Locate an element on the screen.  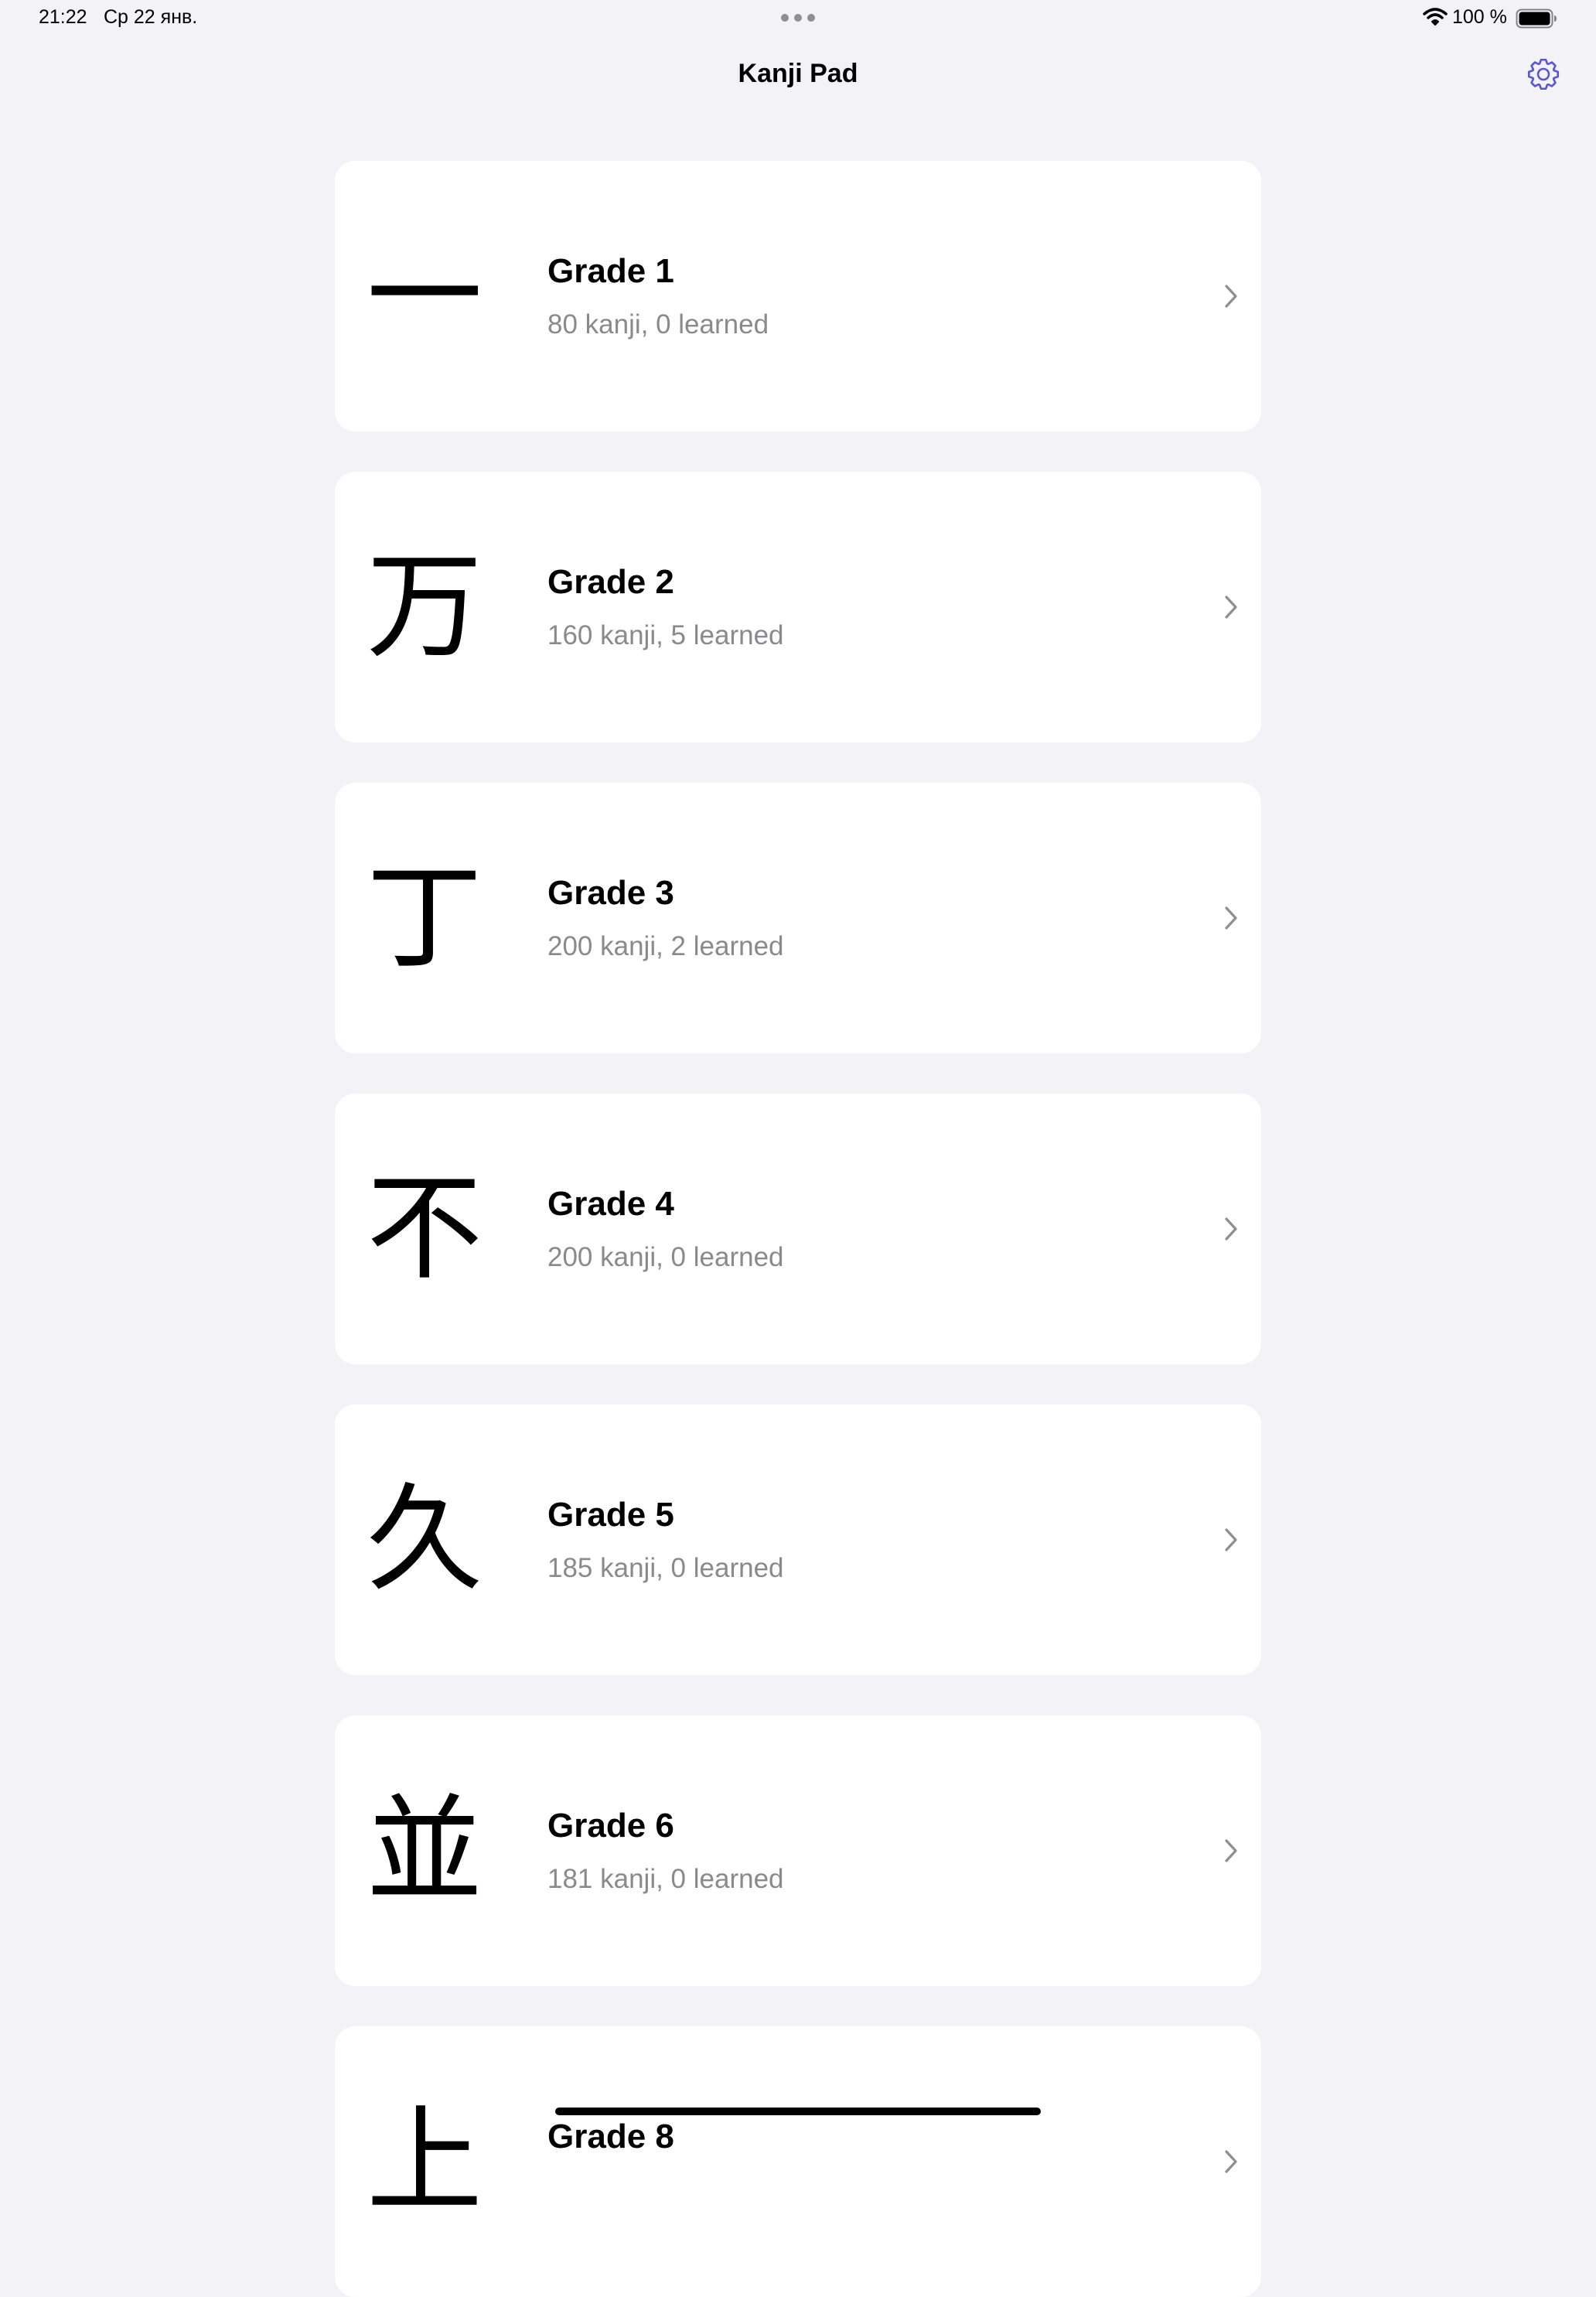
grade-title: Grade 4 is located at coordinates (610, 1204).